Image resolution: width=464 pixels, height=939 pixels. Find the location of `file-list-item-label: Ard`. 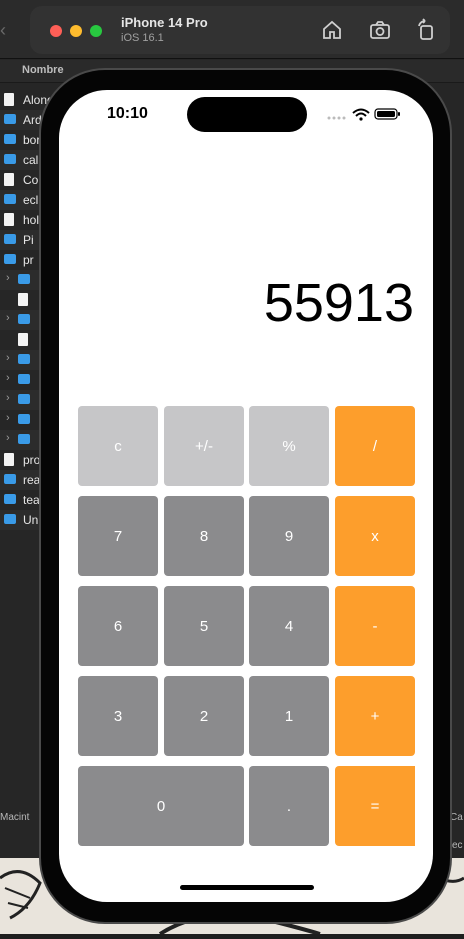

file-list-item-label: Ard is located at coordinates (32, 120).